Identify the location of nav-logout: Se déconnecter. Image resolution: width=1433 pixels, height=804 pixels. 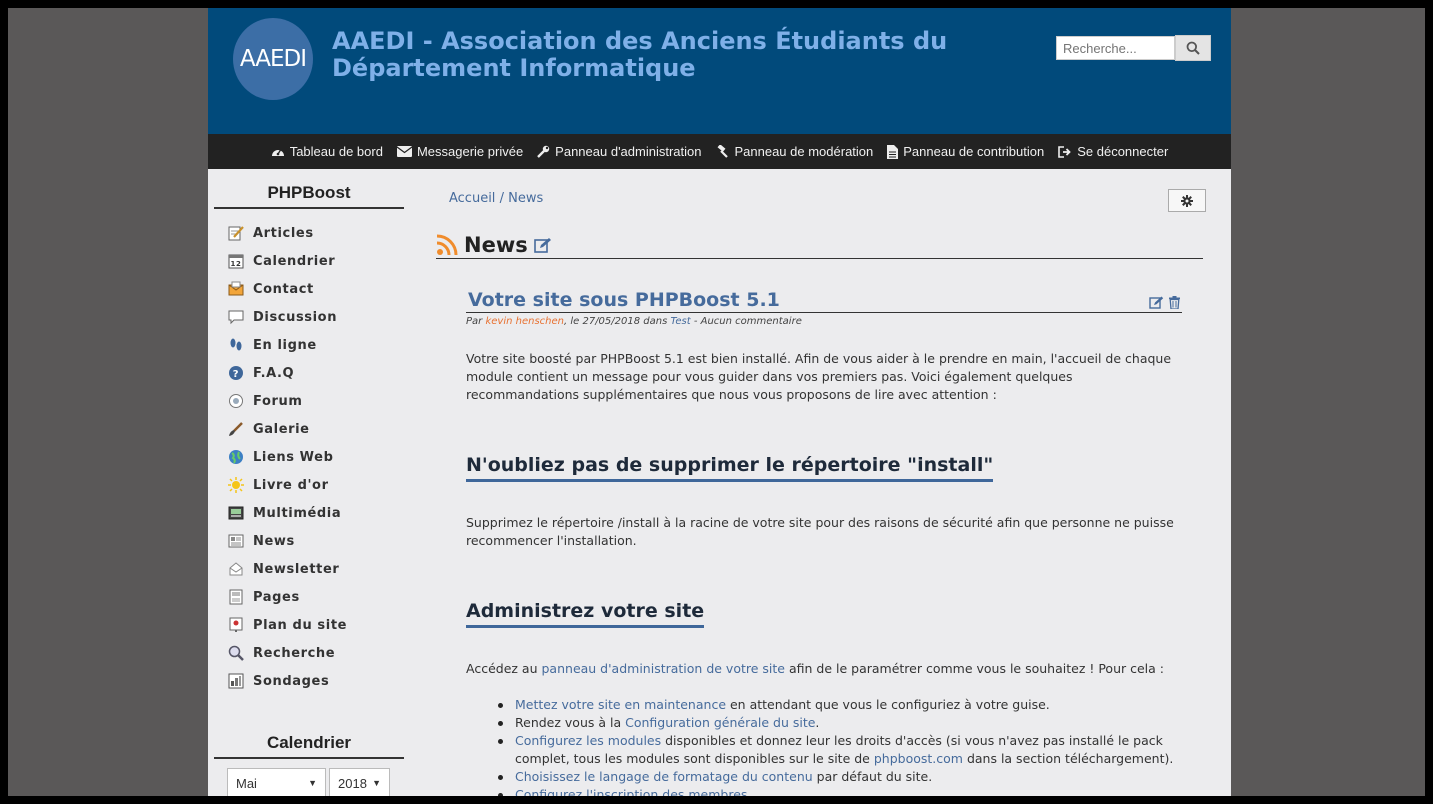
(1113, 151).